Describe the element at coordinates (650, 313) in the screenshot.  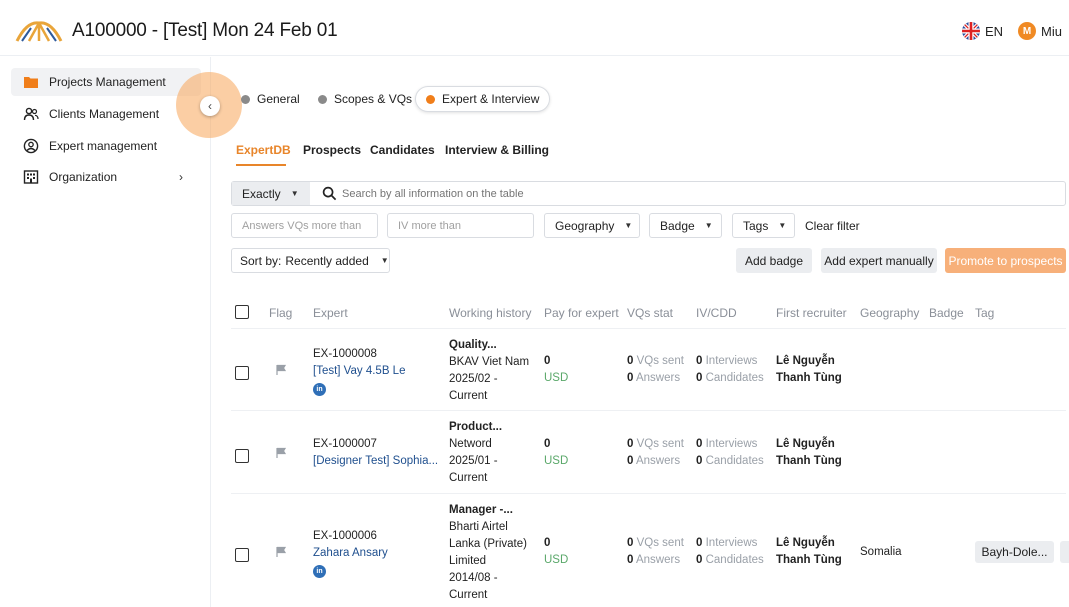
I see `column-header: VQs stat` at that location.